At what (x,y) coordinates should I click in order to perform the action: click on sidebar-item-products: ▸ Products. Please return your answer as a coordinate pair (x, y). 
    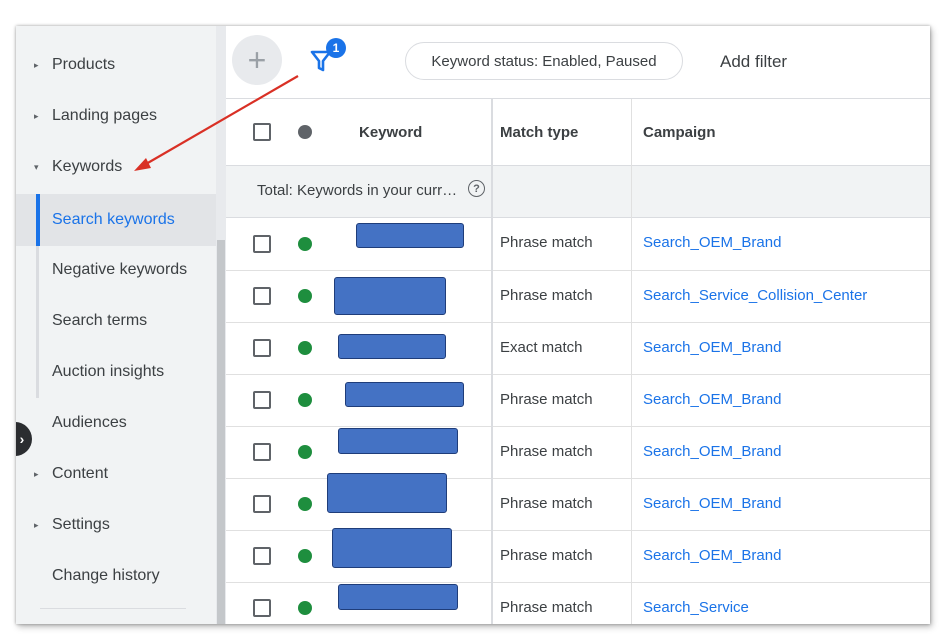
    Looking at the image, I should click on (116, 65).